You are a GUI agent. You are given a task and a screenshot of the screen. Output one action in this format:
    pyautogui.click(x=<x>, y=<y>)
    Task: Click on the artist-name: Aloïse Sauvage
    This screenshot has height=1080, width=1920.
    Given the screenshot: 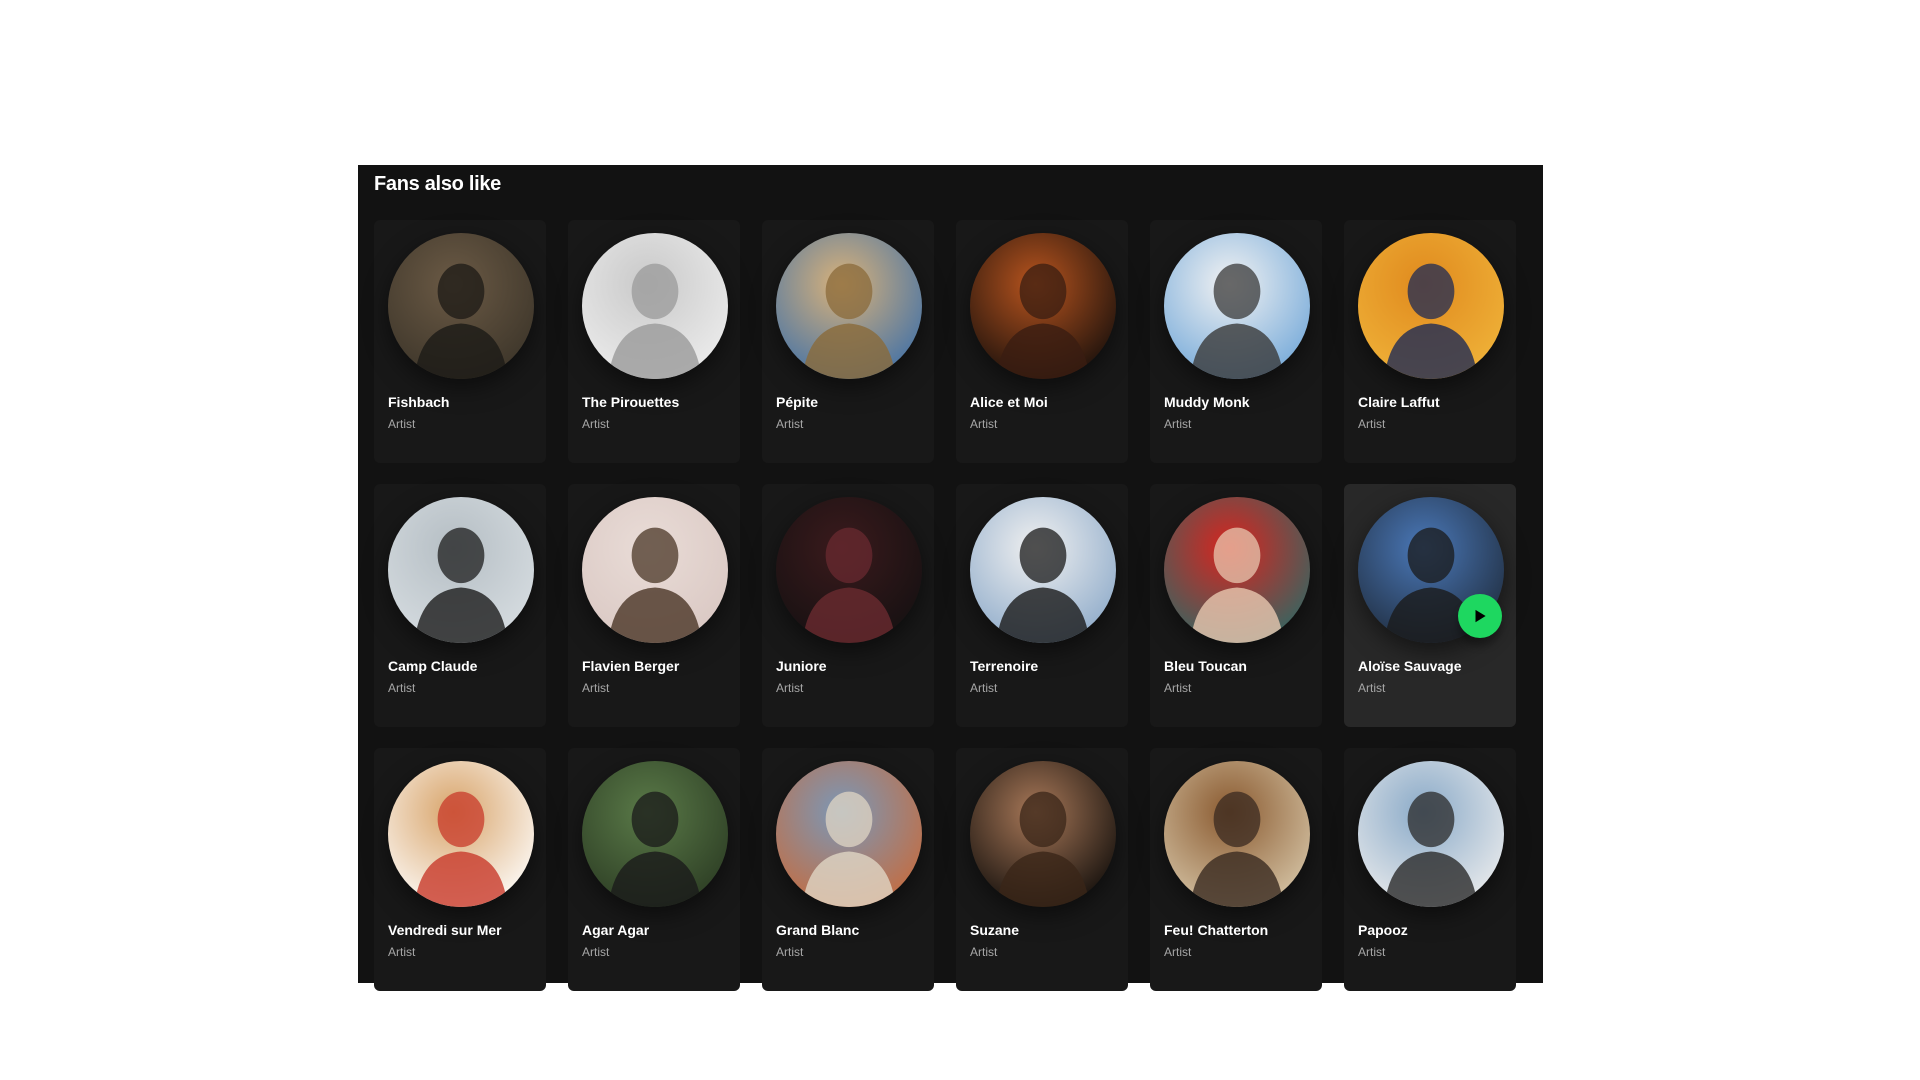 What is the action you would take?
    pyautogui.click(x=1433, y=666)
    